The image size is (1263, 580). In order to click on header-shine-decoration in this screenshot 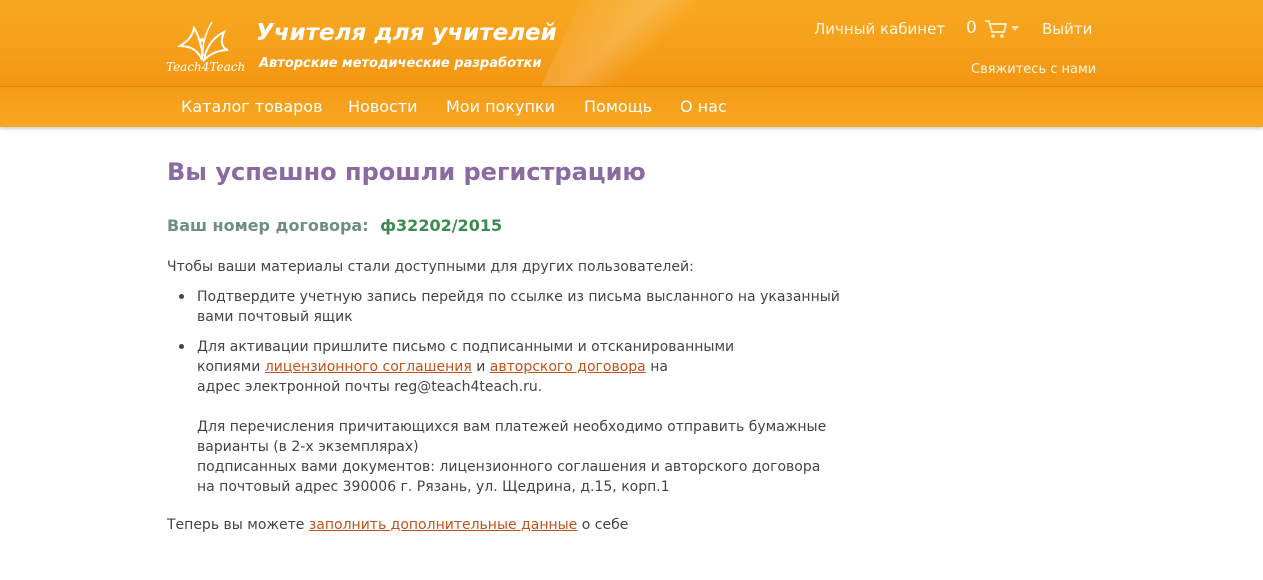, I will do `click(620, 43)`.